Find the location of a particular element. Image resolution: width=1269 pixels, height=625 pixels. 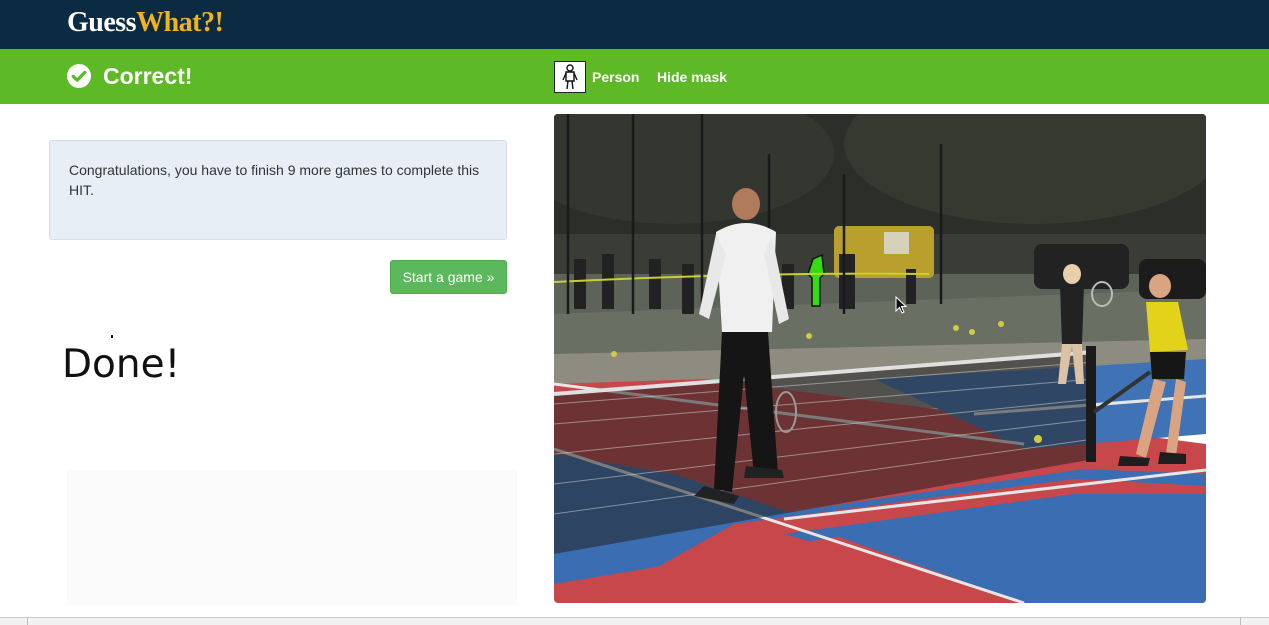

mouse-pointer-icon is located at coordinates (901, 307).